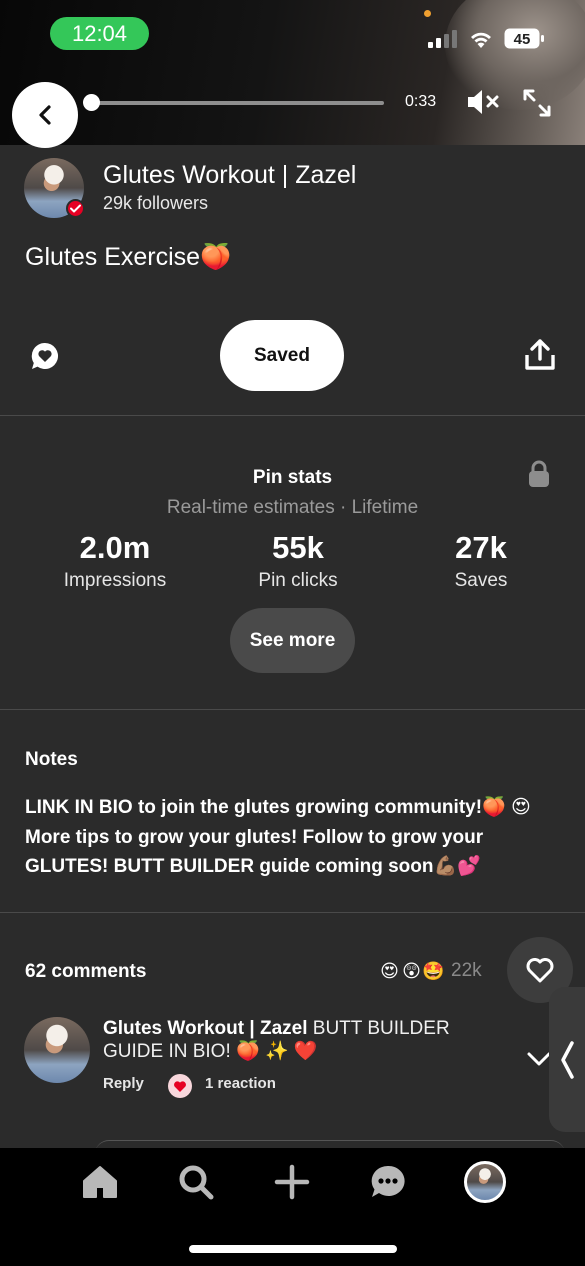 The image size is (585, 1266). Describe the element at coordinates (485, 1182) in the screenshot. I see `profile-tab-avatar` at that location.